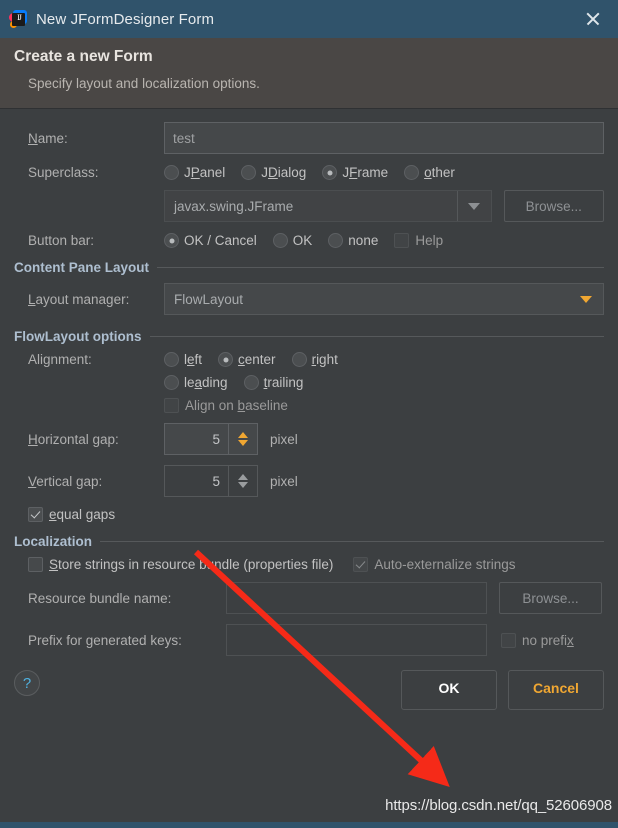 The width and height of the screenshot is (618, 828). What do you see at coordinates (498, 805) in the screenshot?
I see `watermark-text: https://blog.csdn.net/qq_52606908` at bounding box center [498, 805].